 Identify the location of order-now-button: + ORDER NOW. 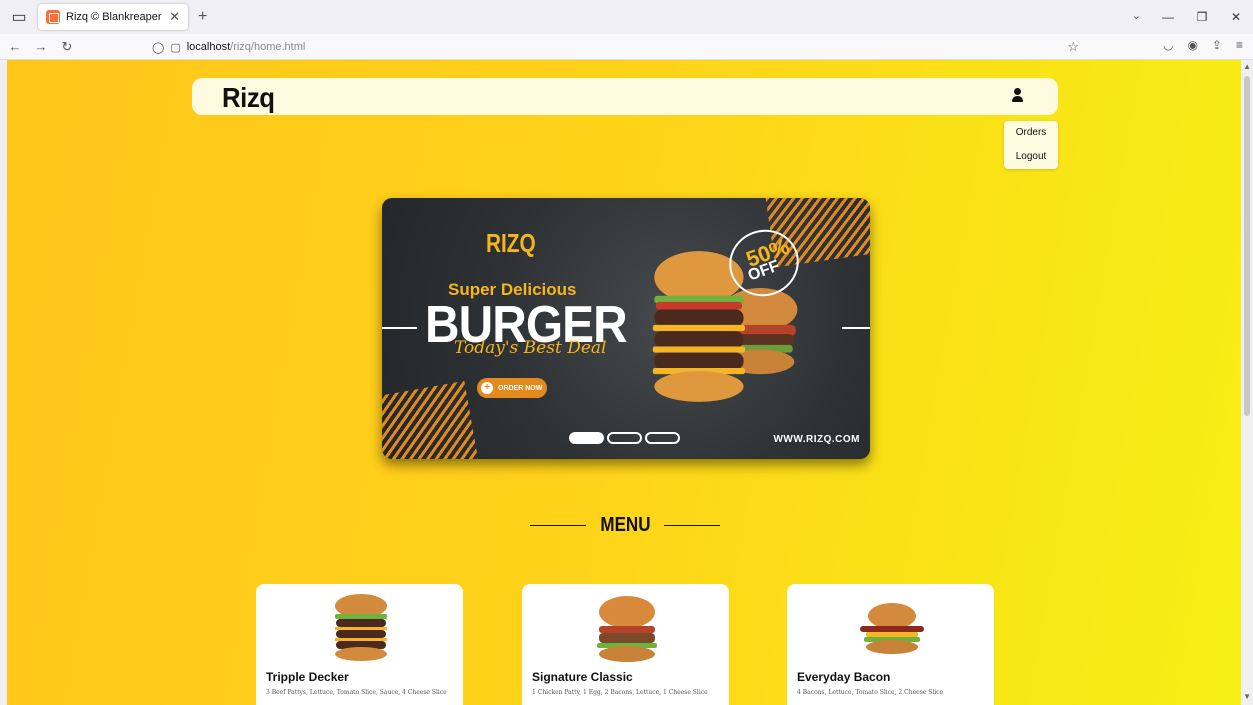
(512, 388).